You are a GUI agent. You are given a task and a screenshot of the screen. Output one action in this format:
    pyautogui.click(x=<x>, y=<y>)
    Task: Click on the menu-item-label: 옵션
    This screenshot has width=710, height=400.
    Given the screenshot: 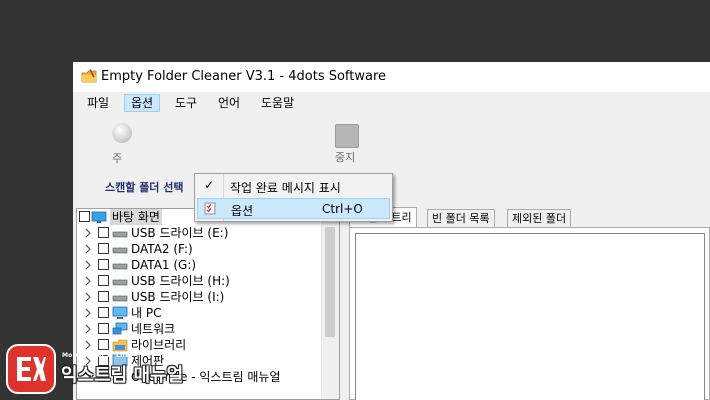 What is the action you would take?
    pyautogui.click(x=242, y=211)
    